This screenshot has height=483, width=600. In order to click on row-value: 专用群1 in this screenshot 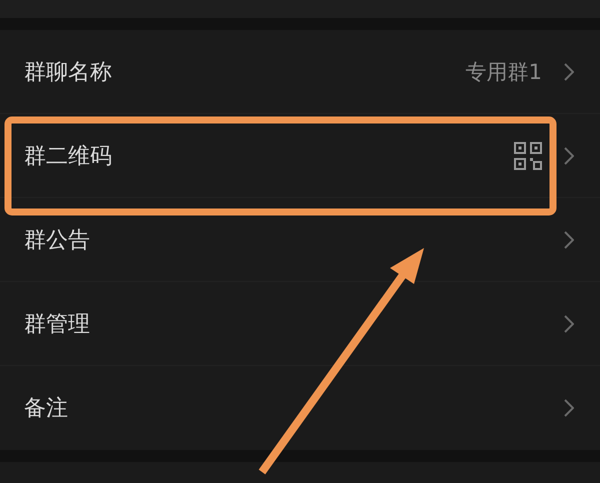, I will do `click(504, 72)`.